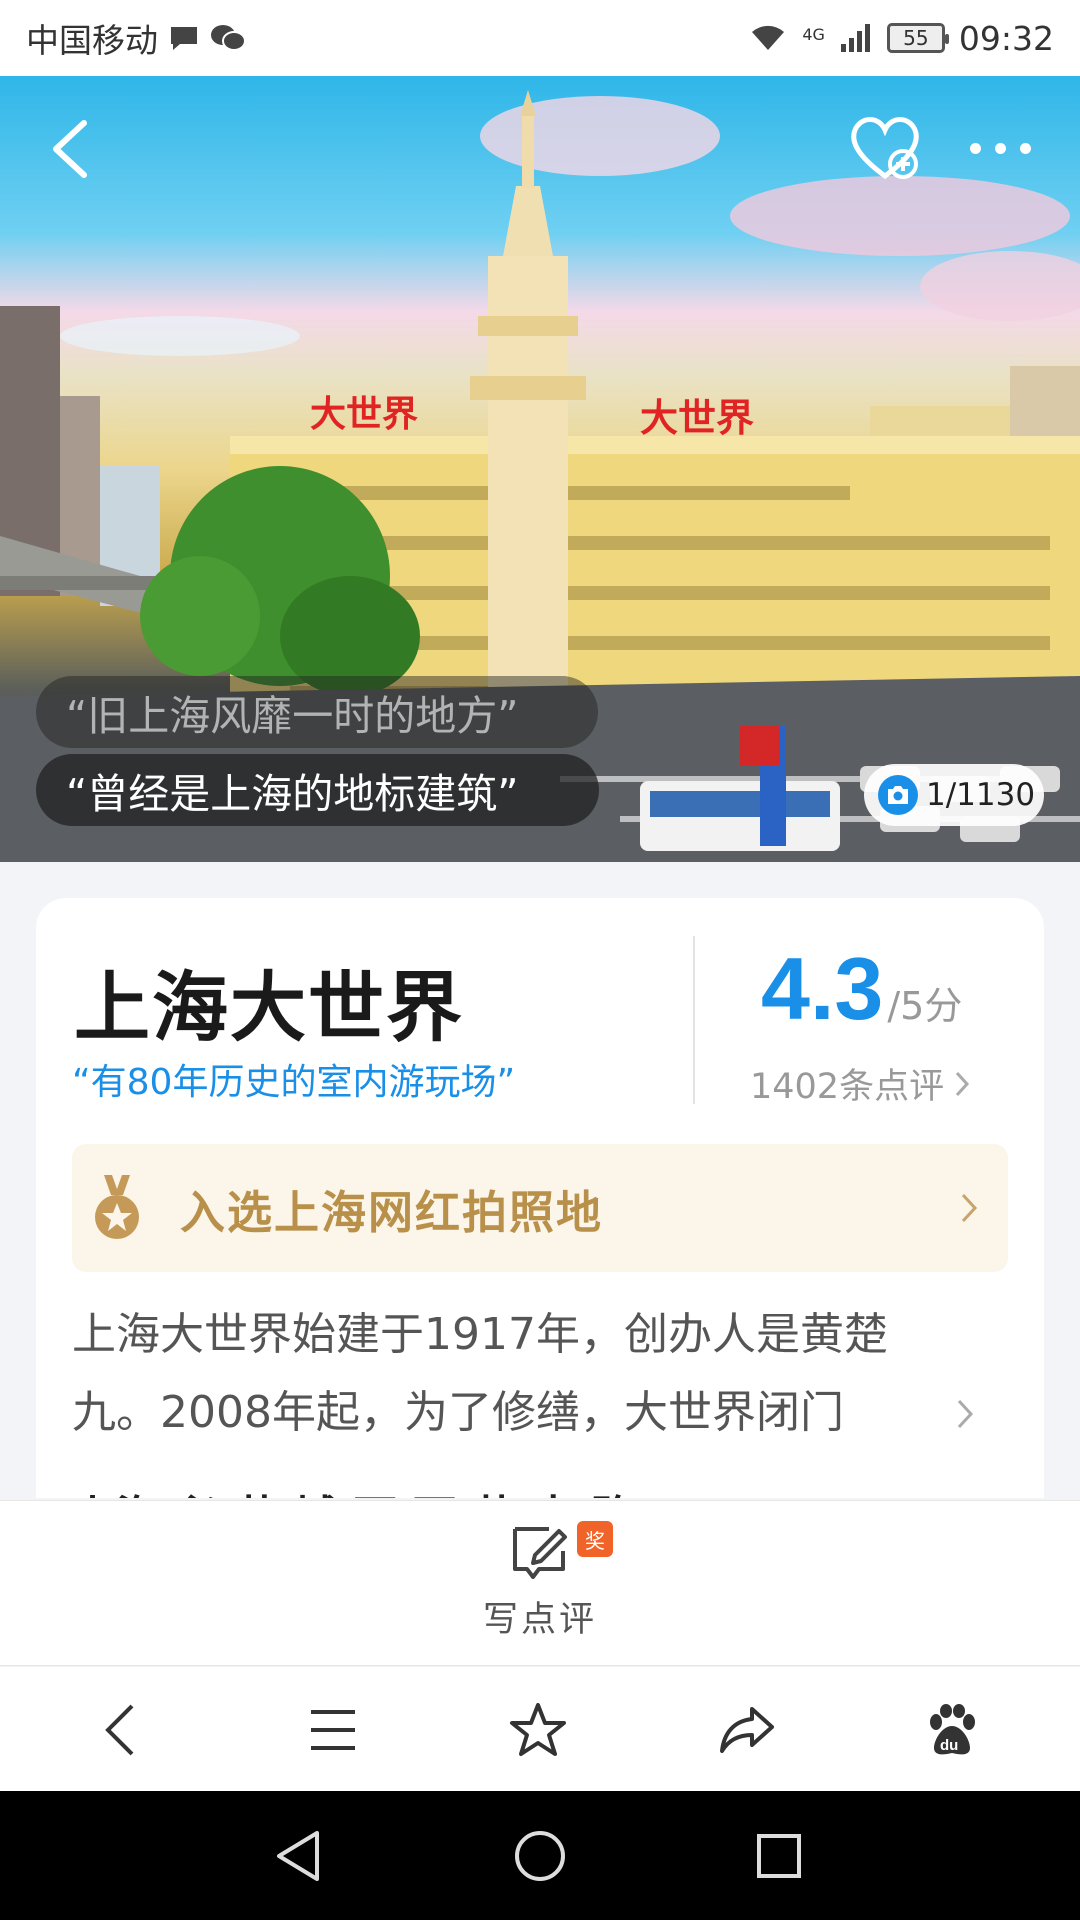 This screenshot has width=1080, height=1920. I want to click on back-arrow-icon, so click(70, 149).